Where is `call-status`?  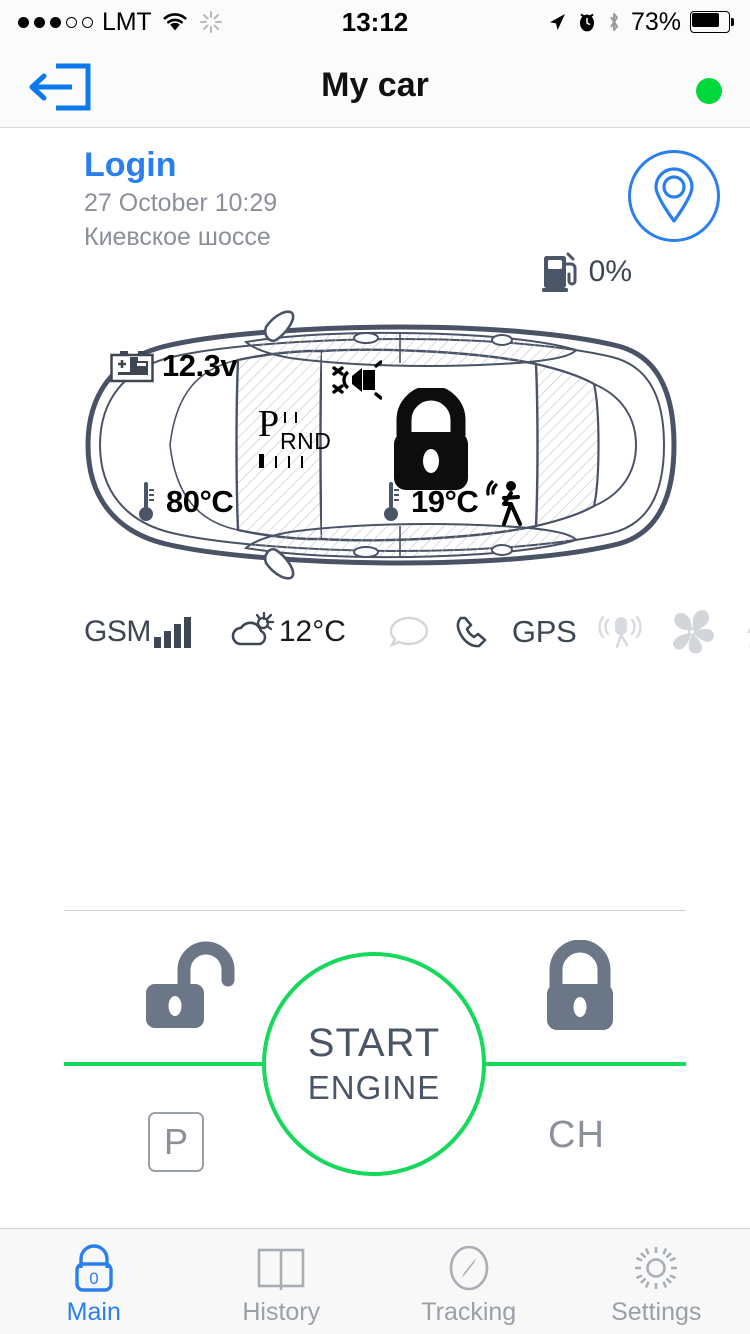
call-status is located at coordinates (473, 632).